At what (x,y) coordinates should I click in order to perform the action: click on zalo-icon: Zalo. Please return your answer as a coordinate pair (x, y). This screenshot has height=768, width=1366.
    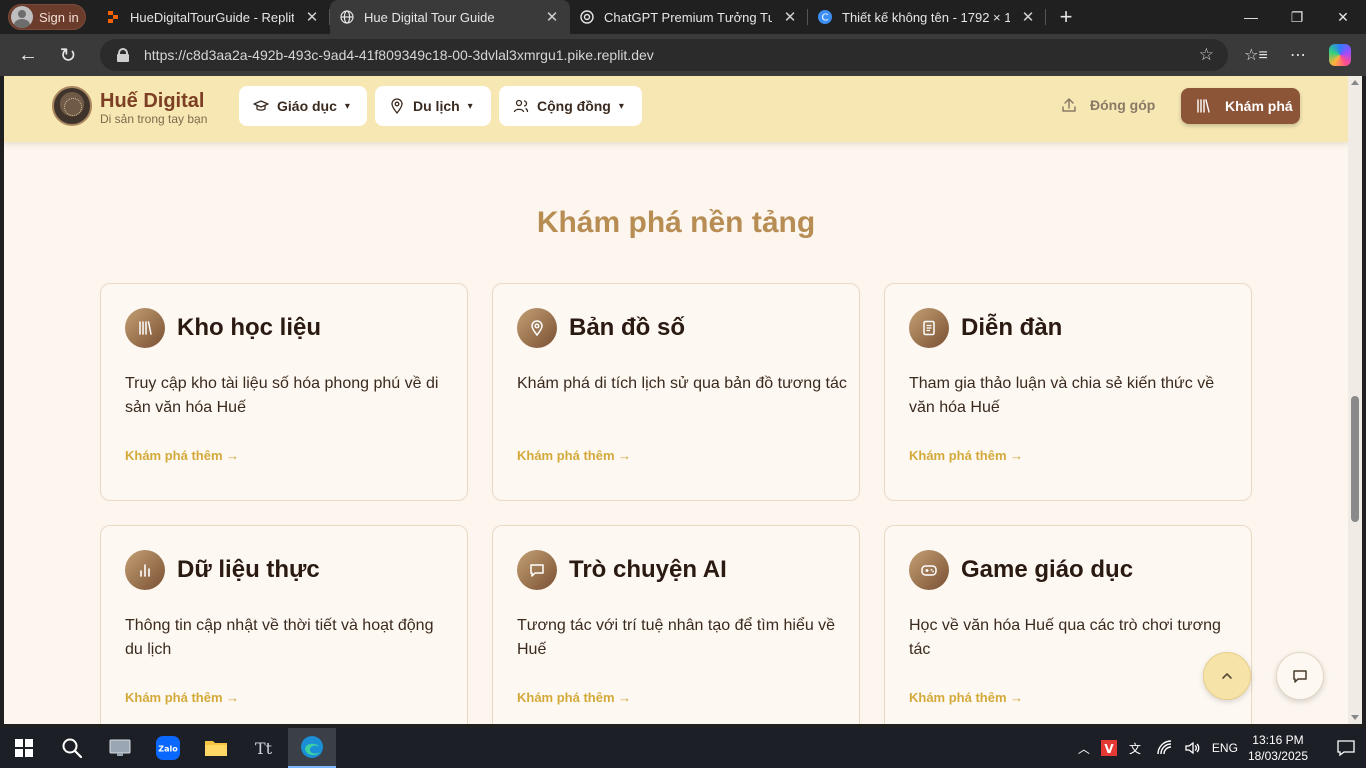
    Looking at the image, I should click on (168, 748).